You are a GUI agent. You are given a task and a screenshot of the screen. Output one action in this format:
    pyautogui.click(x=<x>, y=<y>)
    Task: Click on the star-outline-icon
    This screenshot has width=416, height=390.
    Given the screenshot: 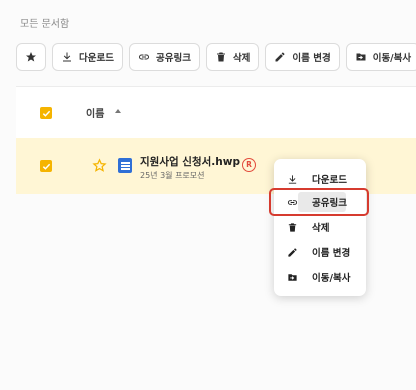 What is the action you would take?
    pyautogui.click(x=99, y=165)
    